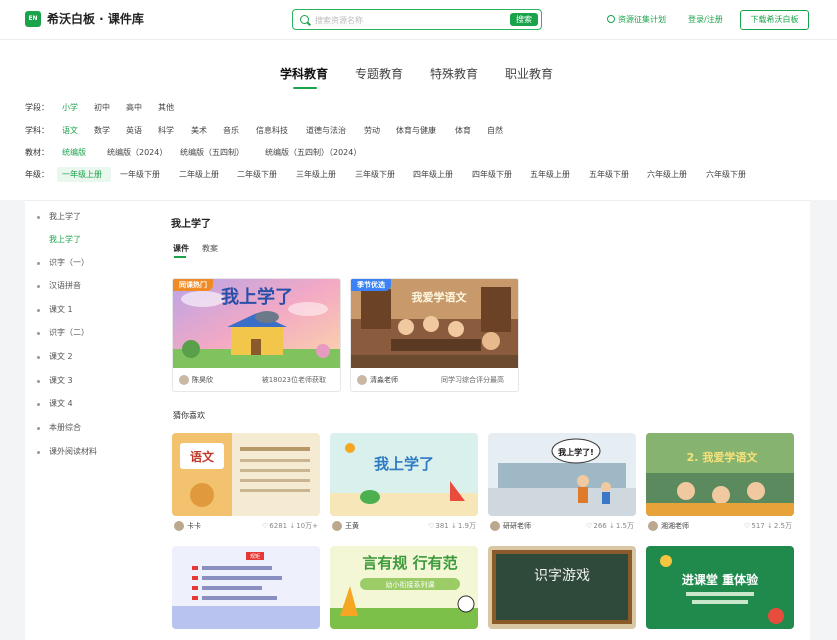 The image size is (837, 640). Describe the element at coordinates (440, 297) in the screenshot. I see `thumb-title: 我爱学语文` at that location.